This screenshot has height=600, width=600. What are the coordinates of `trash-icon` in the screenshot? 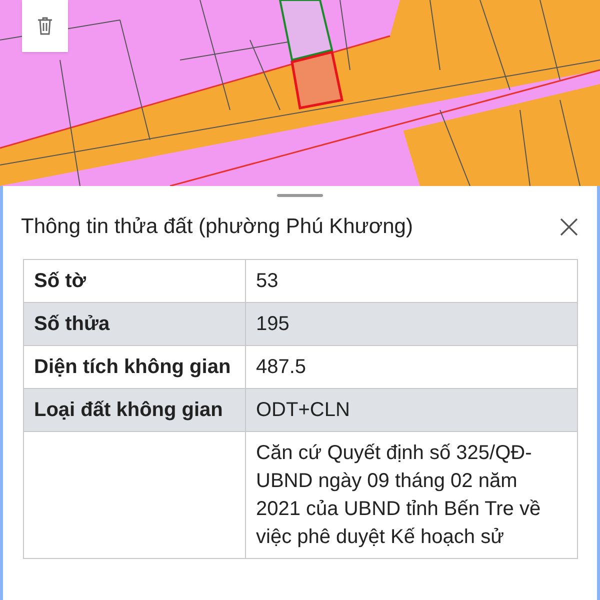 It's located at (45, 26).